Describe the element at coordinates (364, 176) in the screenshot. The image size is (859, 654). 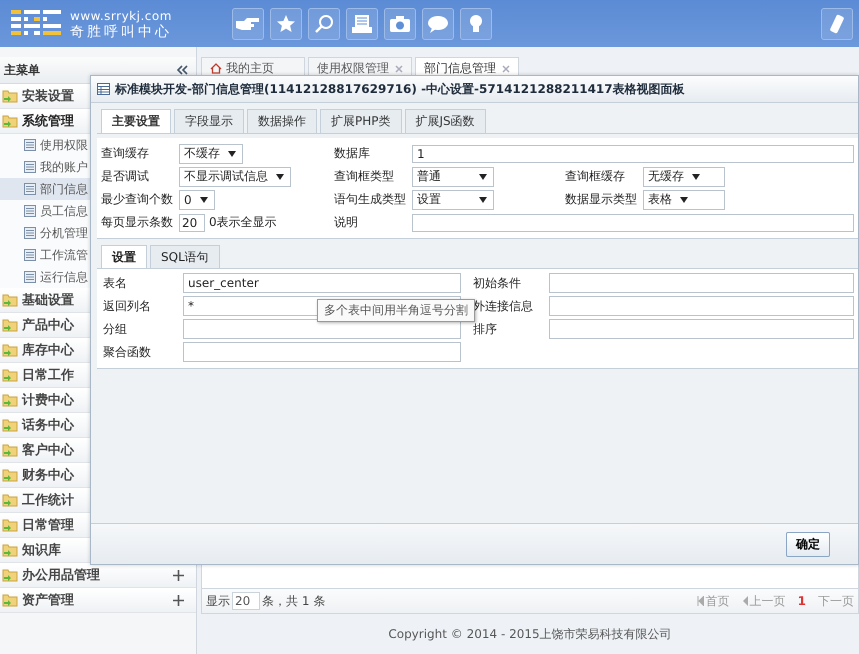
I see `field-label: 查询框类型` at that location.